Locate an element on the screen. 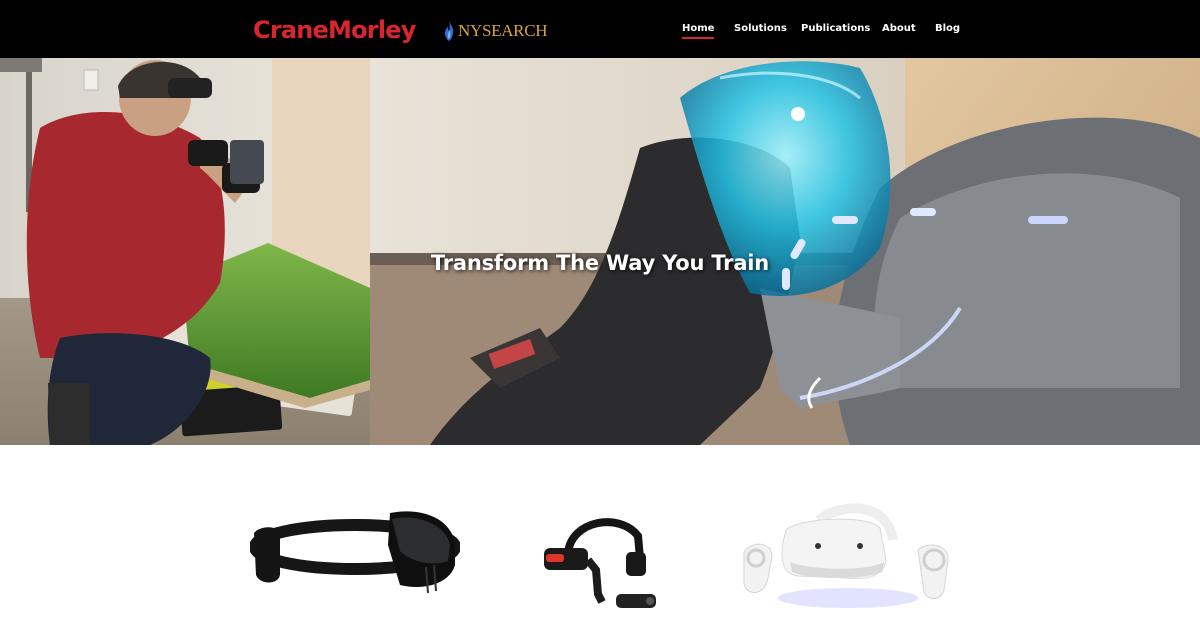 The width and height of the screenshot is (1200, 630). hero-title: Transform The Way You Train is located at coordinates (600, 263).